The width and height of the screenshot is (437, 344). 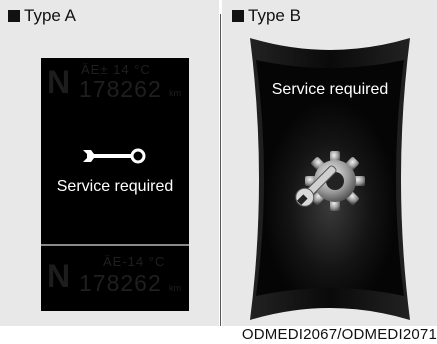 I want to click on ghost-gear-indicator-top: N, so click(x=59, y=82).